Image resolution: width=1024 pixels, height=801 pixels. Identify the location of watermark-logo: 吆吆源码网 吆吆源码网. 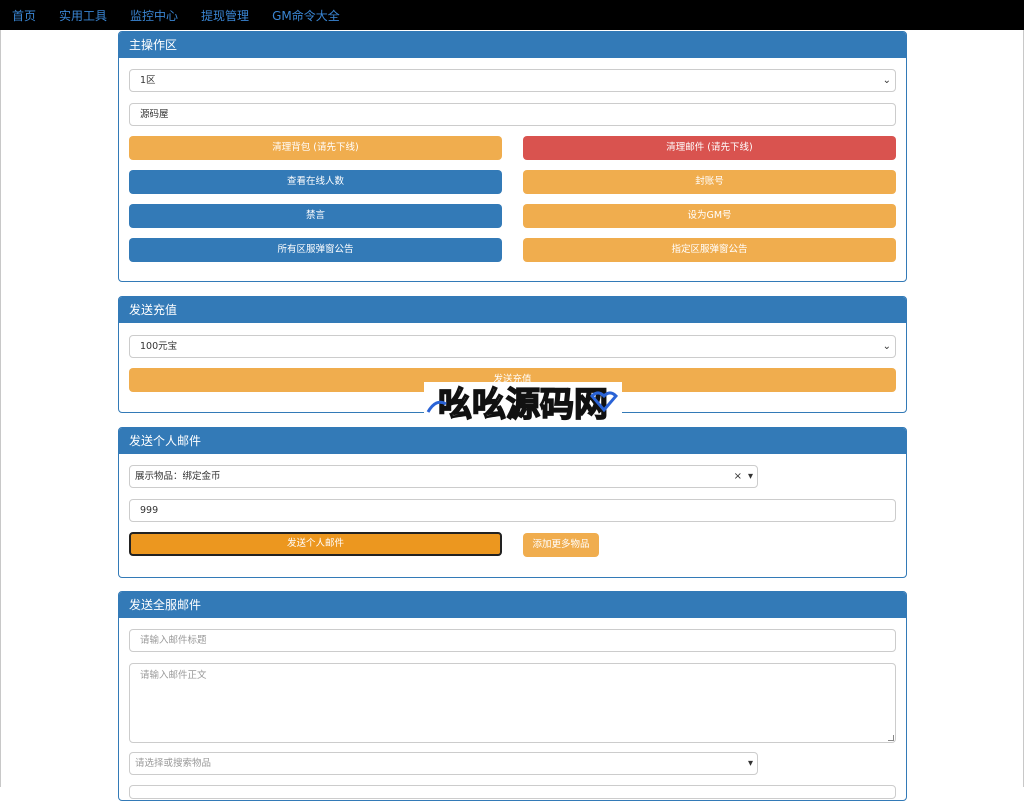
(523, 403).